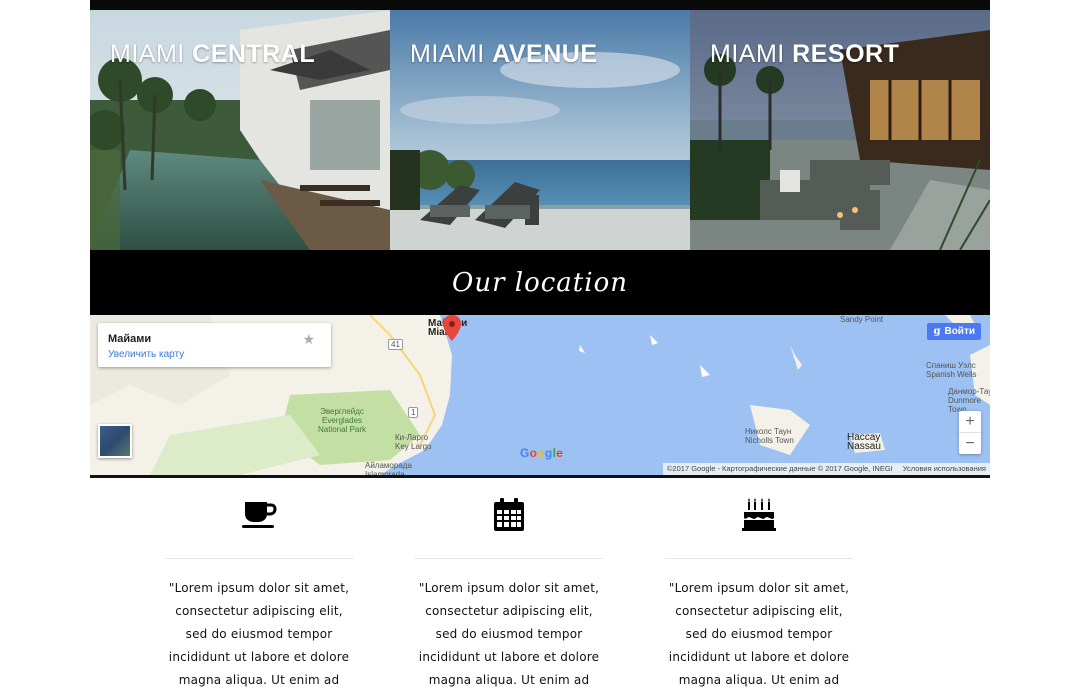  I want to click on birthday-cake-icon, so click(759, 518).